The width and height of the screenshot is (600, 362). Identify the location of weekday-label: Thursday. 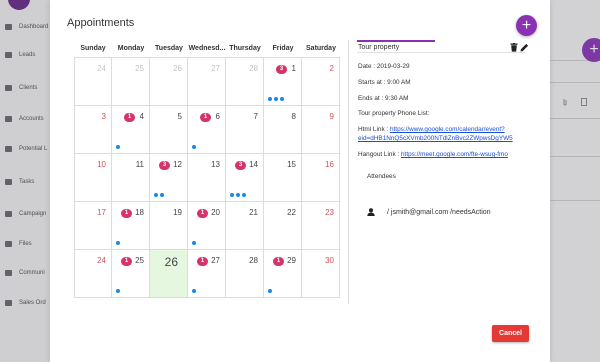
(245, 48).